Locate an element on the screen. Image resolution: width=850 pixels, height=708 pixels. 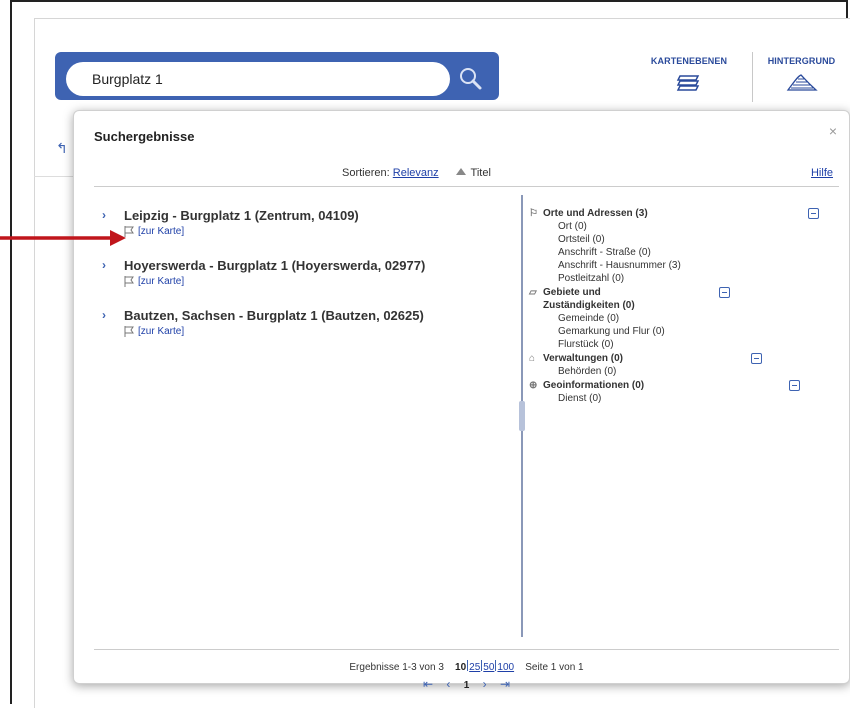
page-size-option: 100 is located at coordinates (505, 667).